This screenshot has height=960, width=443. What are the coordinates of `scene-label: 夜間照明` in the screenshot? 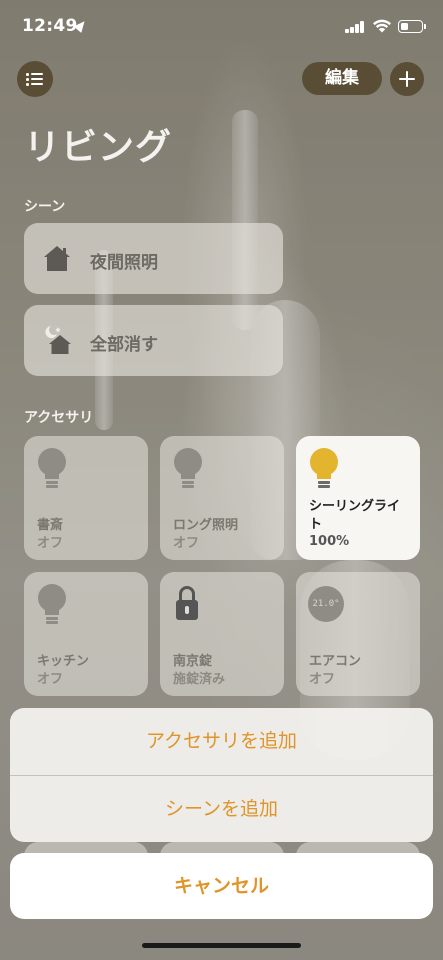 It's located at (124, 263).